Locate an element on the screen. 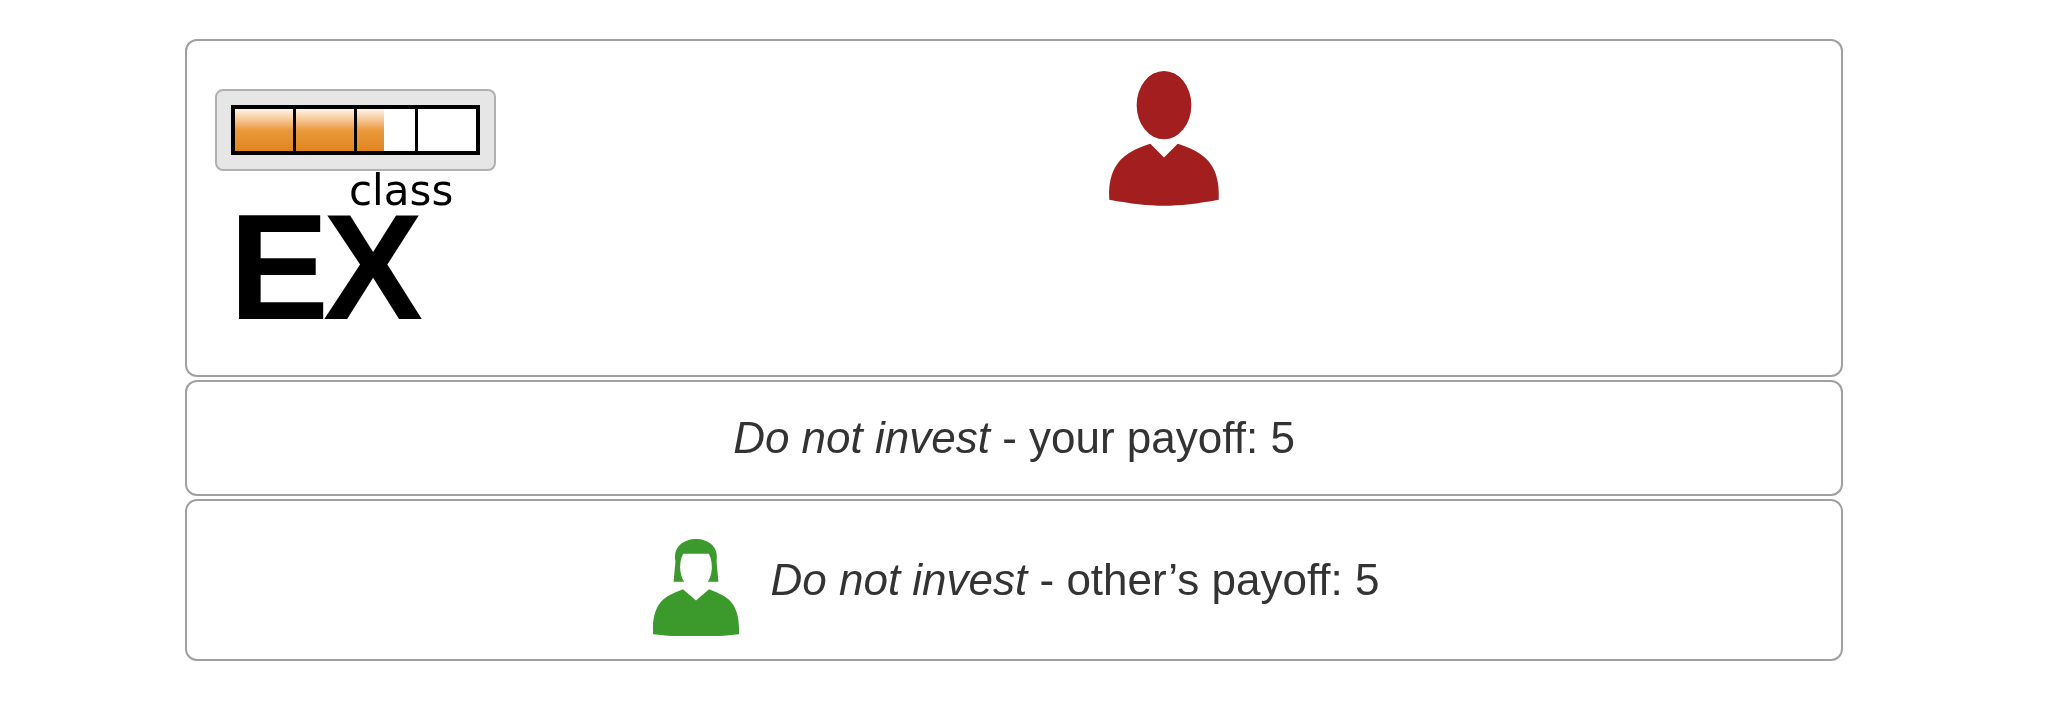  logo-superscript: class is located at coordinates (401, 191).